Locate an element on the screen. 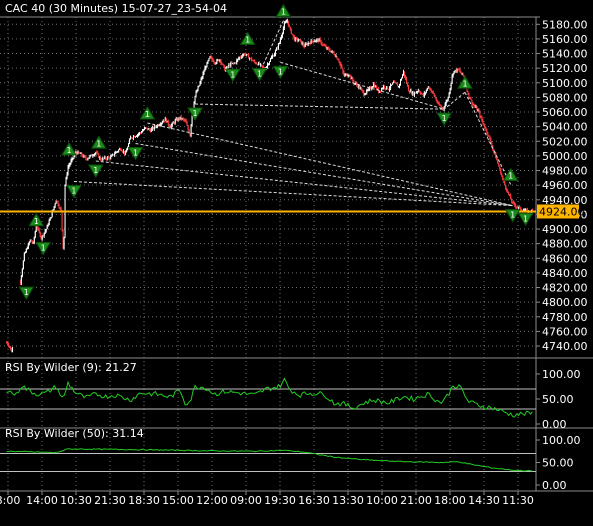 The width and height of the screenshot is (593, 526). rsi50-tick-label: 100.00 is located at coordinates (561, 440).